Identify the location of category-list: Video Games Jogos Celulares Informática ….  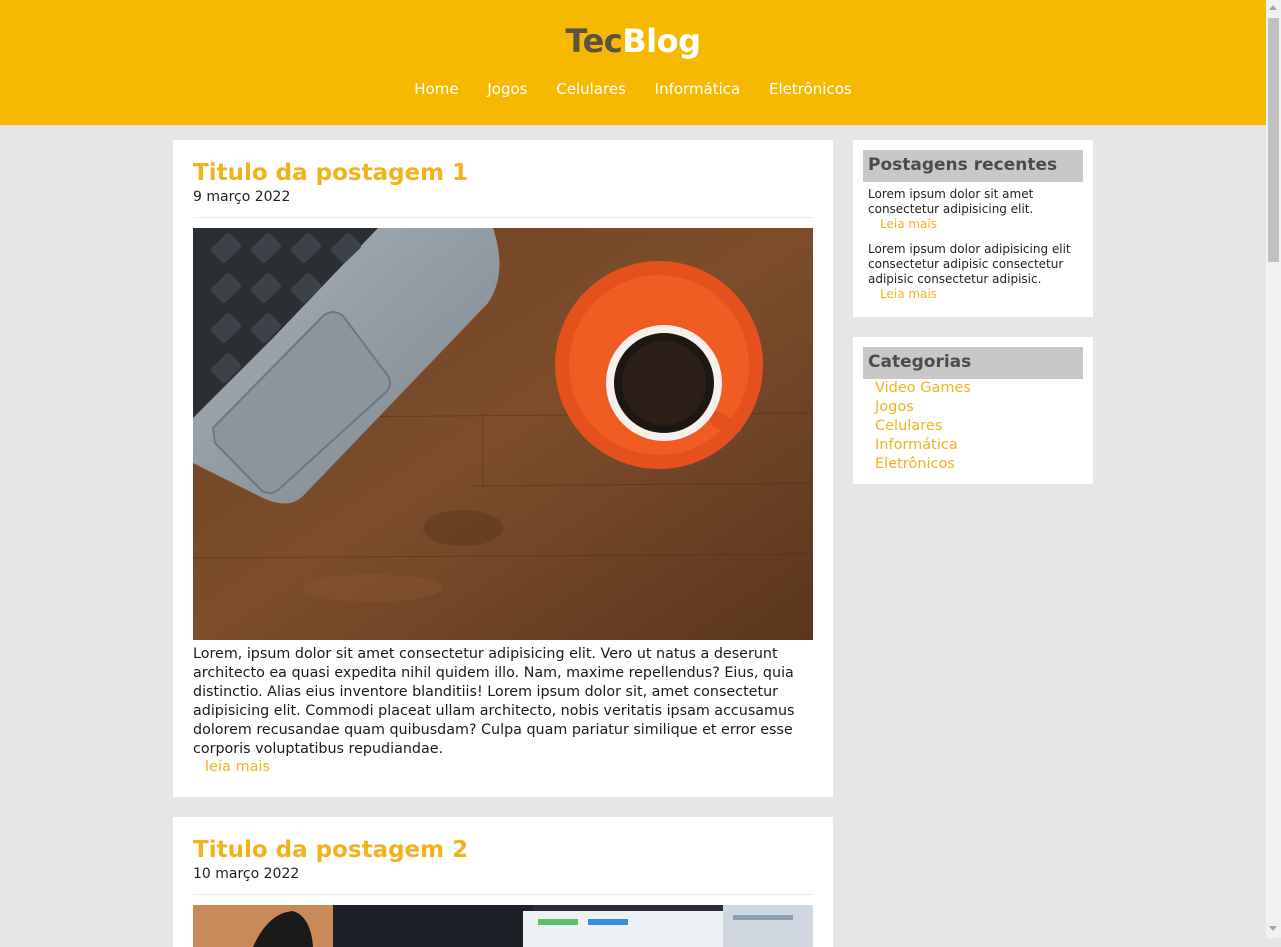
(923, 426).